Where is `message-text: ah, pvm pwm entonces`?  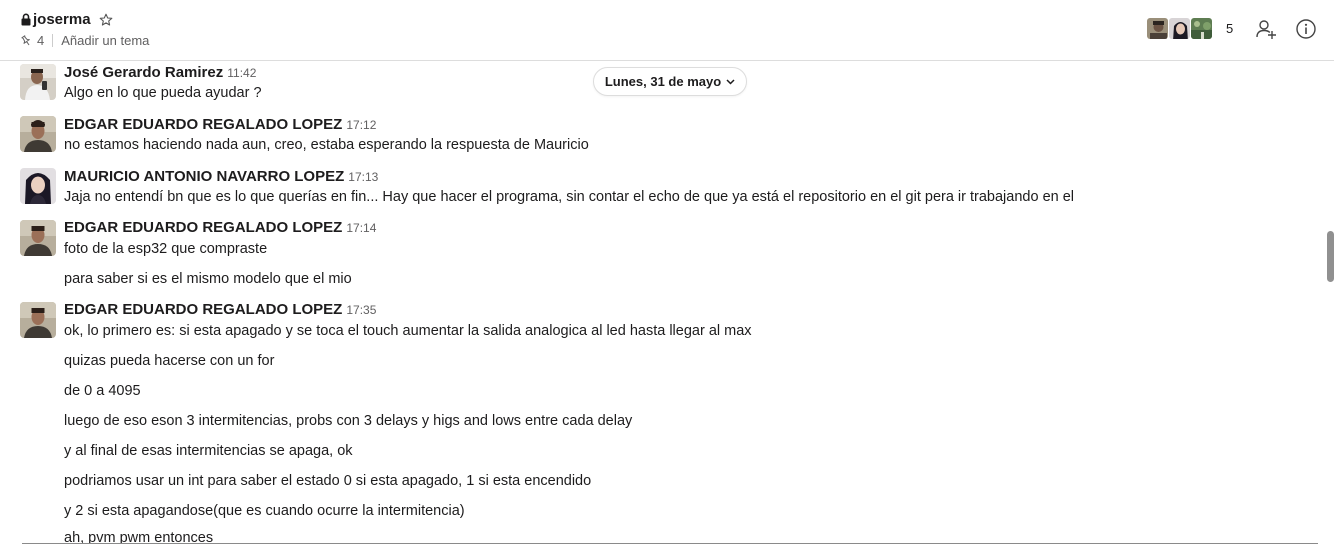 message-text: ah, pvm pwm entonces is located at coordinates (139, 536).